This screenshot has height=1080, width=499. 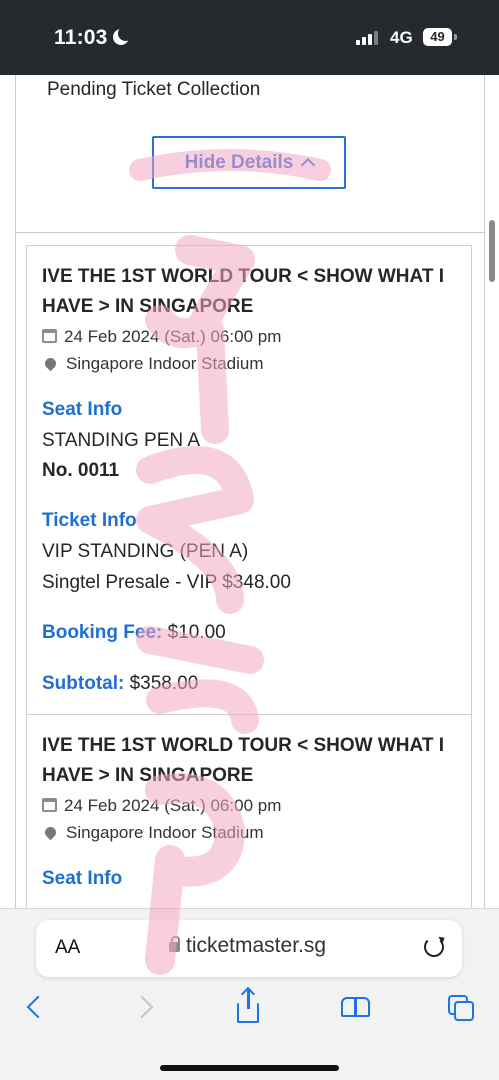 What do you see at coordinates (434, 947) in the screenshot?
I see `reload-icon` at bounding box center [434, 947].